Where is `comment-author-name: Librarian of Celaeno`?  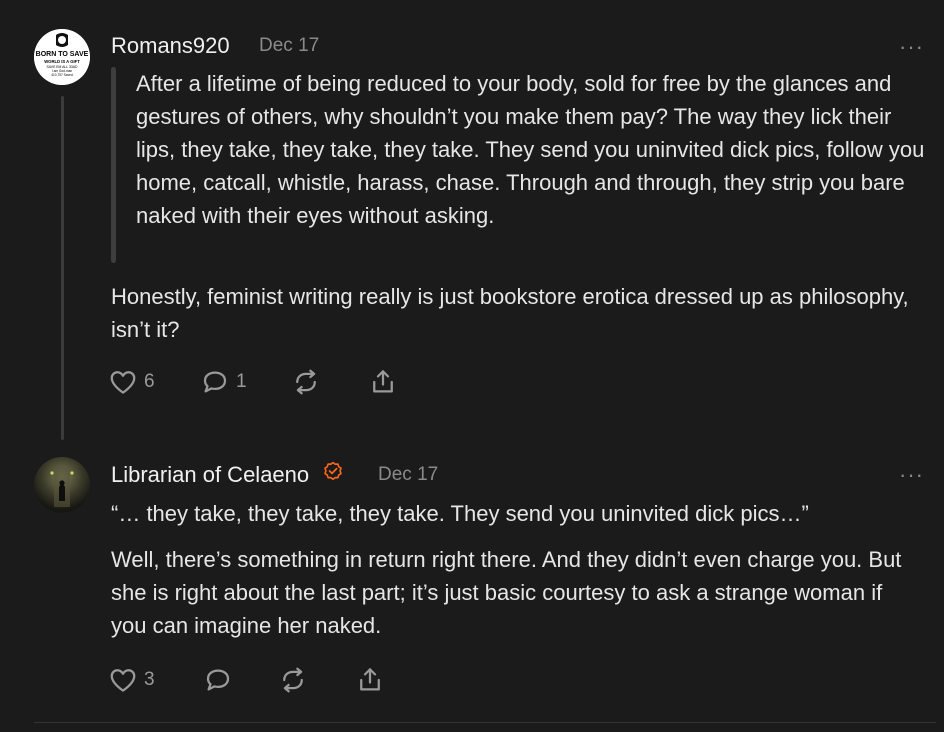
comment-author-name: Librarian of Celaeno is located at coordinates (210, 474).